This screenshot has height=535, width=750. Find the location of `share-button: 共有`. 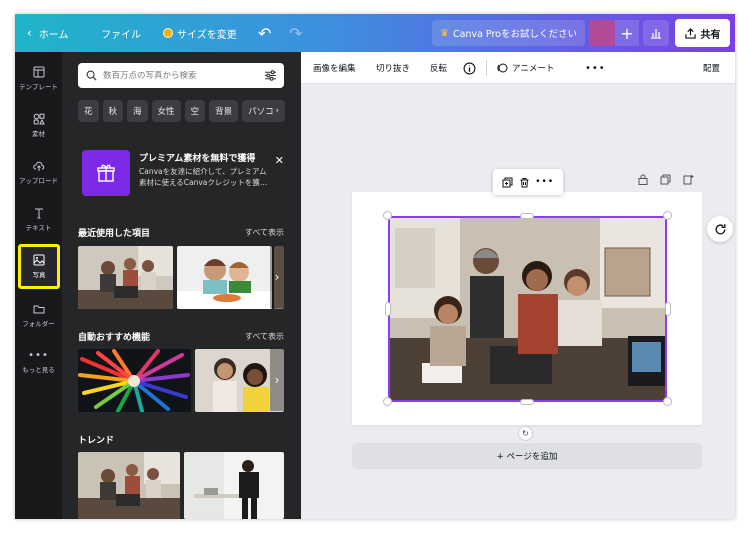

share-button: 共有 is located at coordinates (702, 33).